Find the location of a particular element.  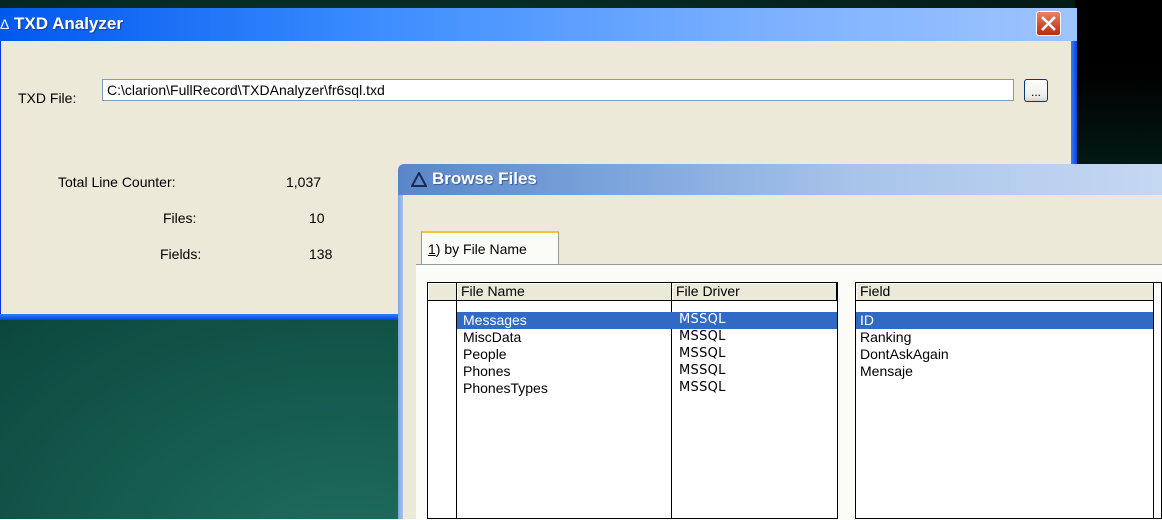

browse-window-title: Browse Files is located at coordinates (484, 178).